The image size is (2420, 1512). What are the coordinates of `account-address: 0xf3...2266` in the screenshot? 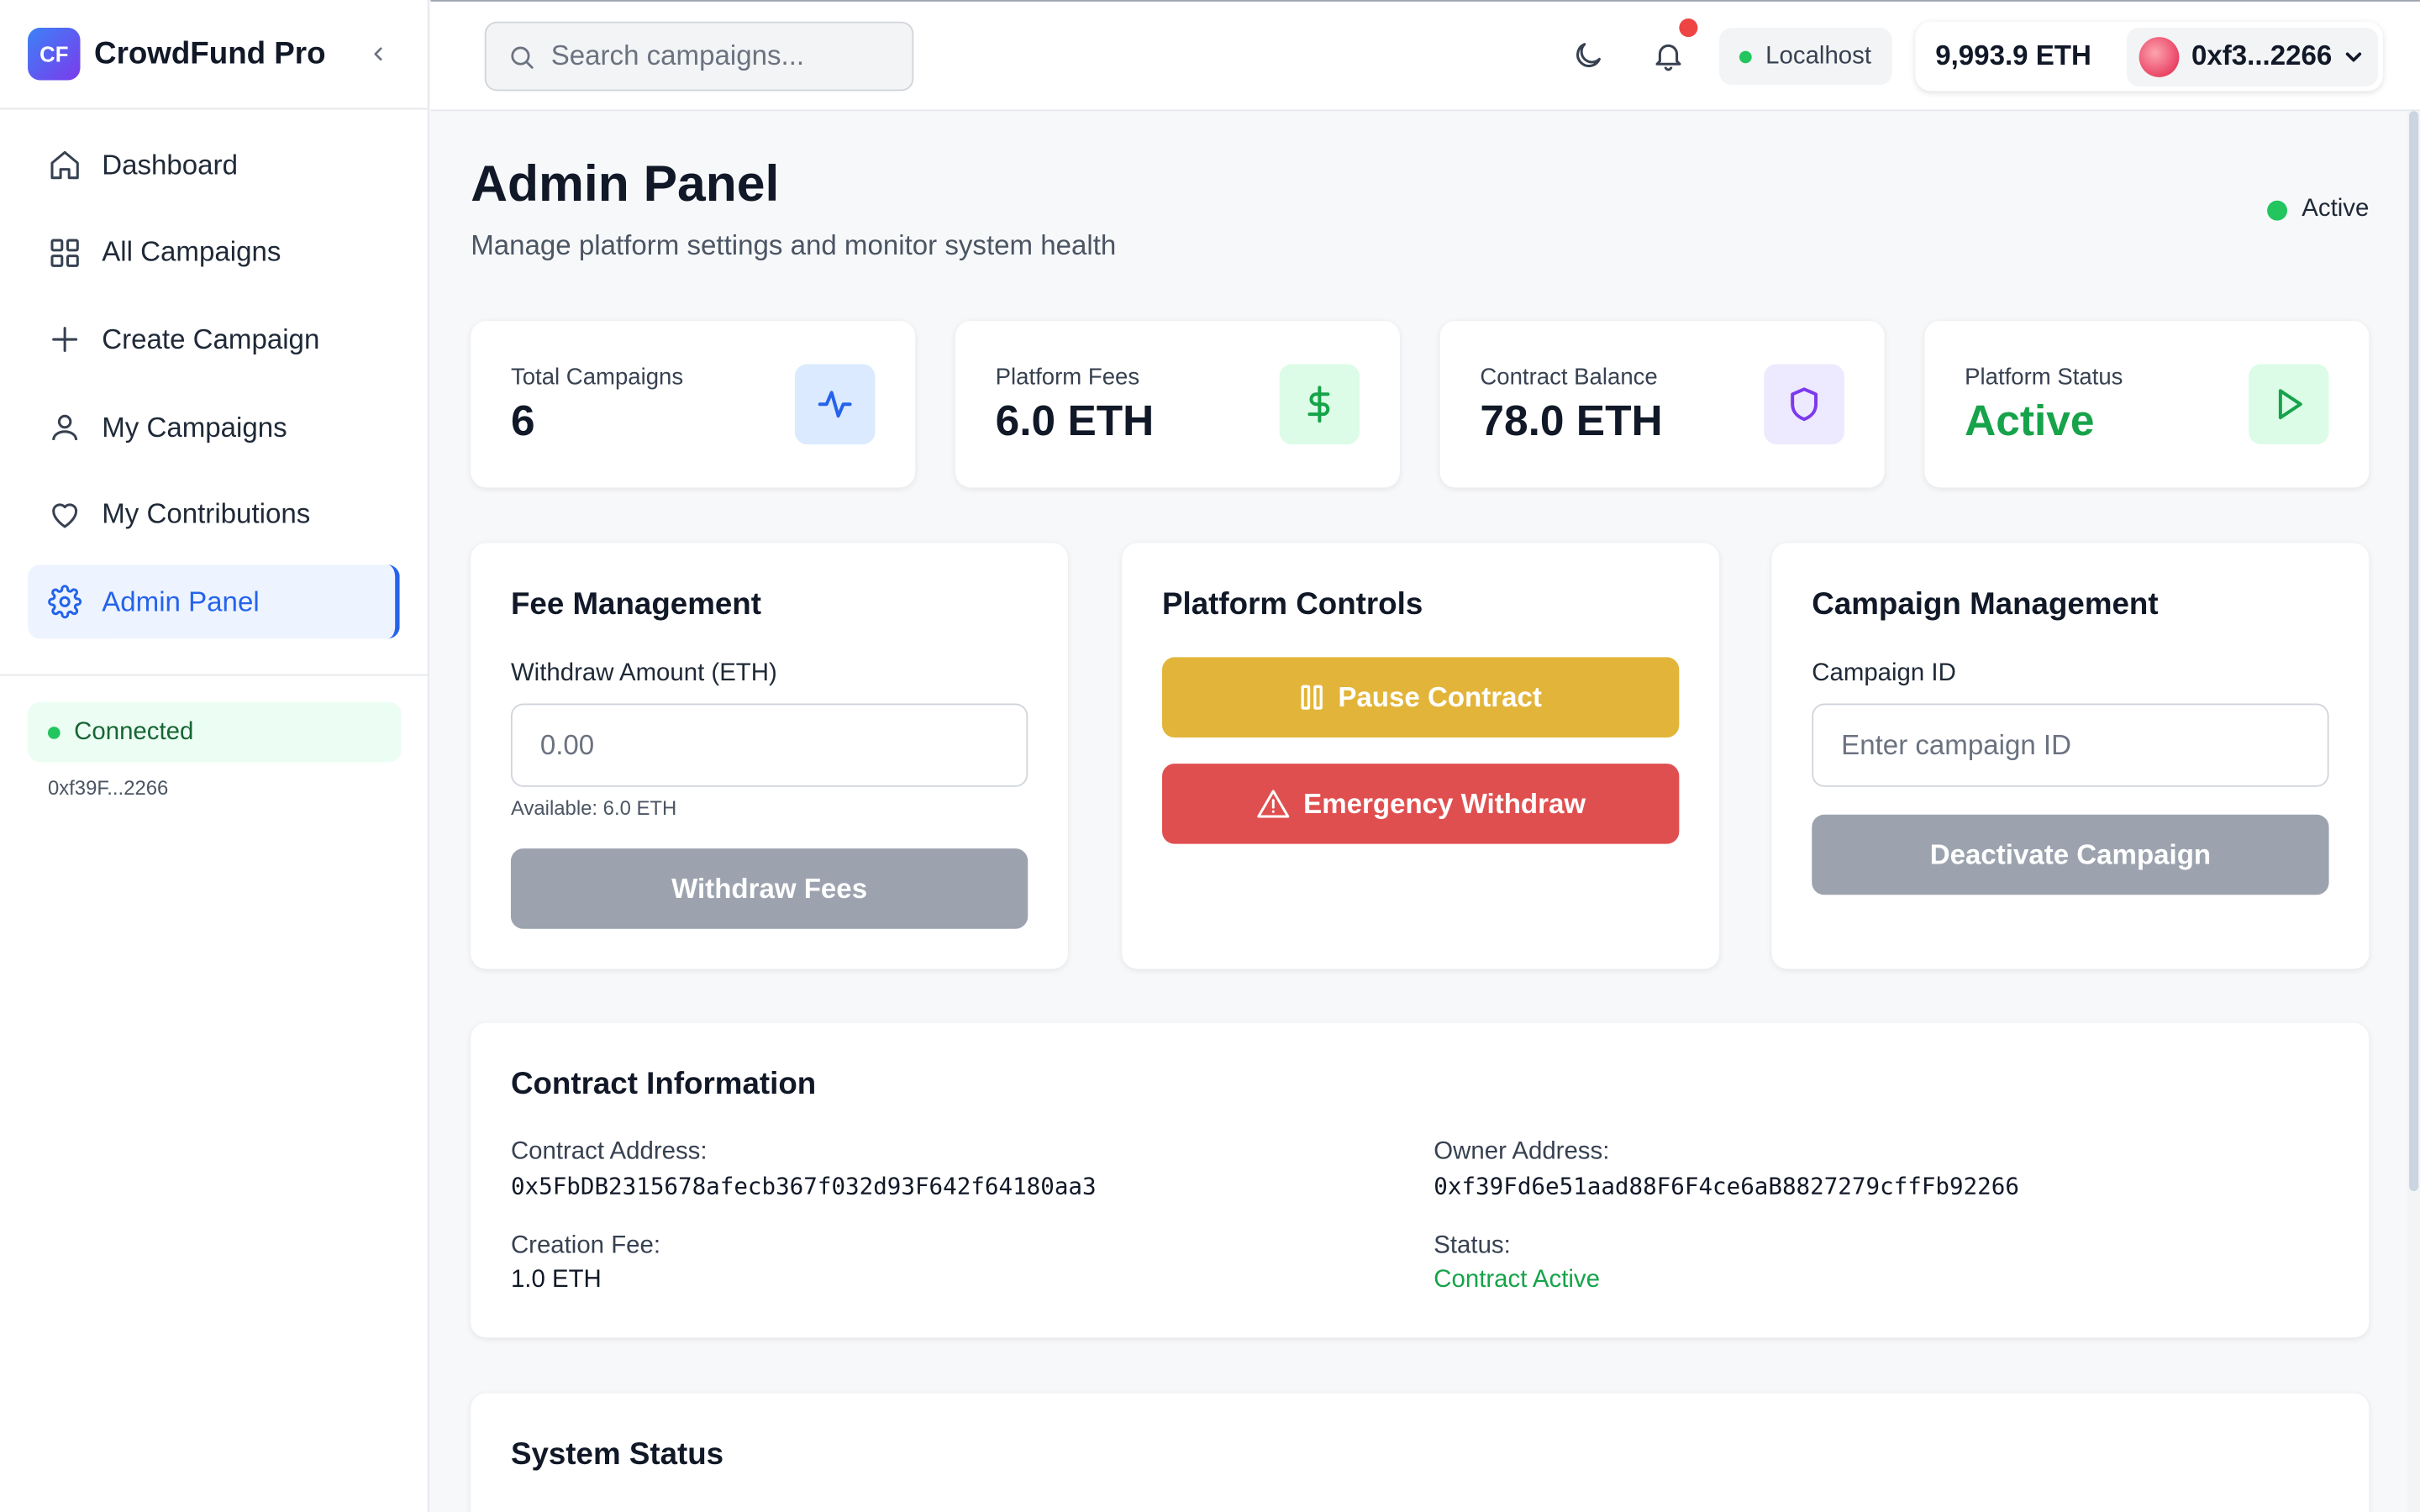 It's located at (2262, 55).